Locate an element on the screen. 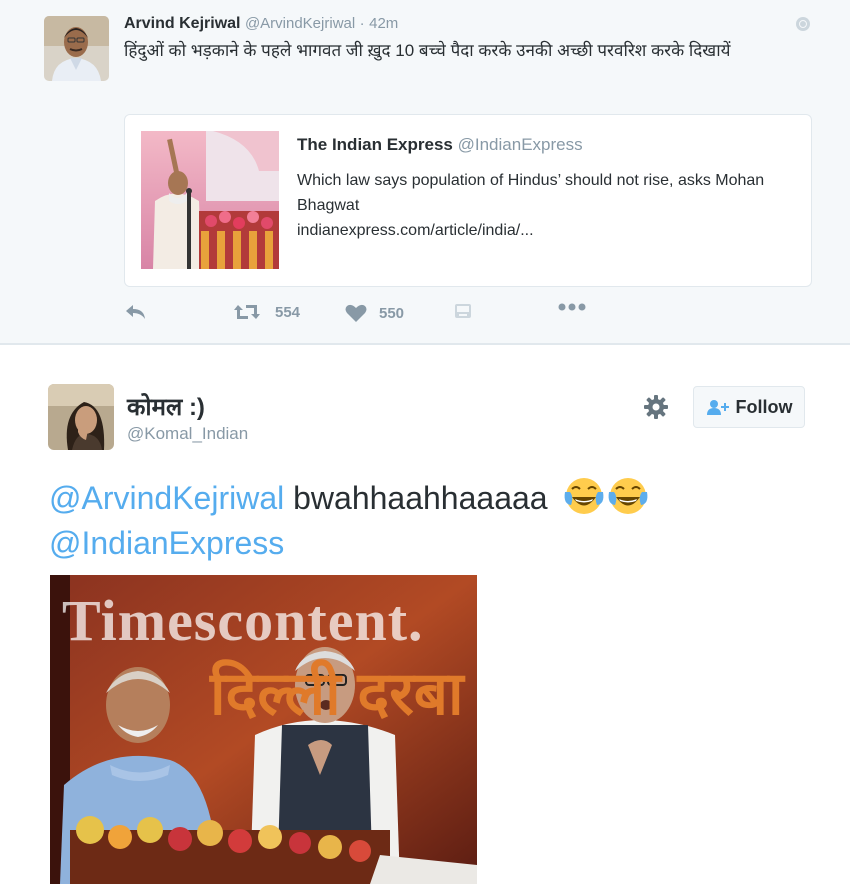 This screenshot has height=895, width=850. photo-banner-text: दिल्ली दरबा is located at coordinates (337, 693).